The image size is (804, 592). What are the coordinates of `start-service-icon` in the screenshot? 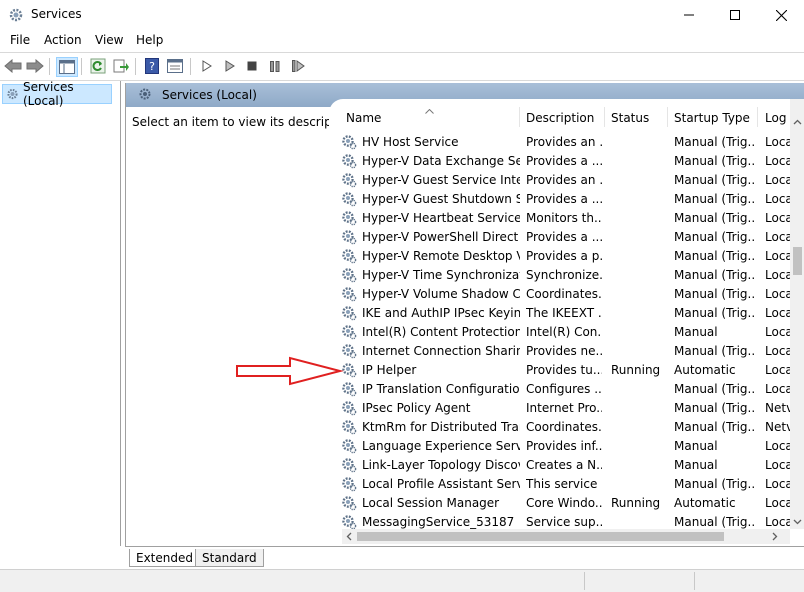 It's located at (207, 66).